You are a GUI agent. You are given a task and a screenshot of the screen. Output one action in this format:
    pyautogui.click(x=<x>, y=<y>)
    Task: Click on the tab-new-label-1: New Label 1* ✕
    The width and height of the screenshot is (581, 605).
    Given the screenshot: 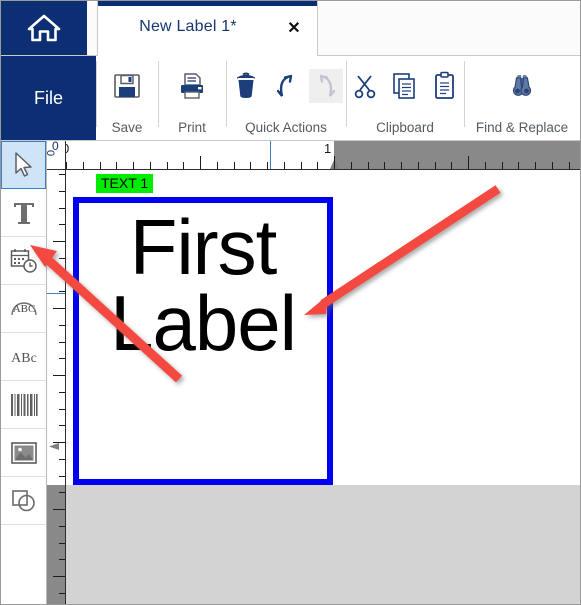 What is the action you would take?
    pyautogui.click(x=207, y=28)
    